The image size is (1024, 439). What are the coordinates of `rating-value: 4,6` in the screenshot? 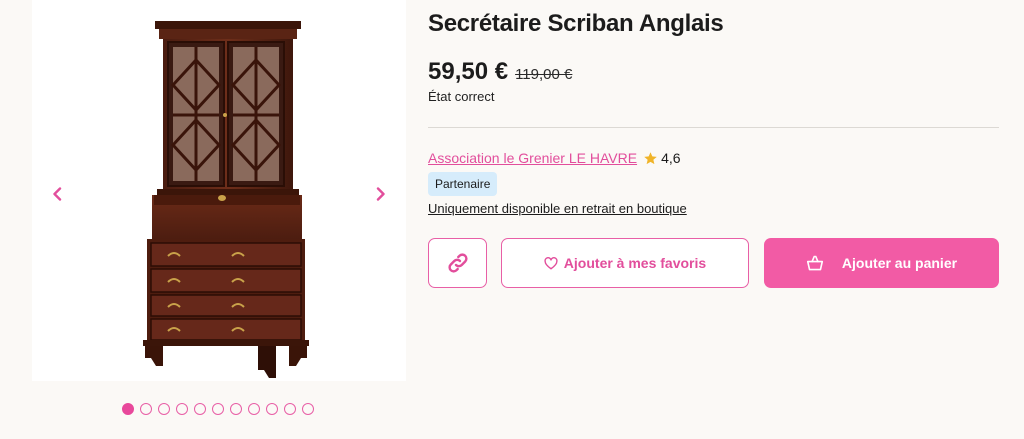 It's located at (671, 158).